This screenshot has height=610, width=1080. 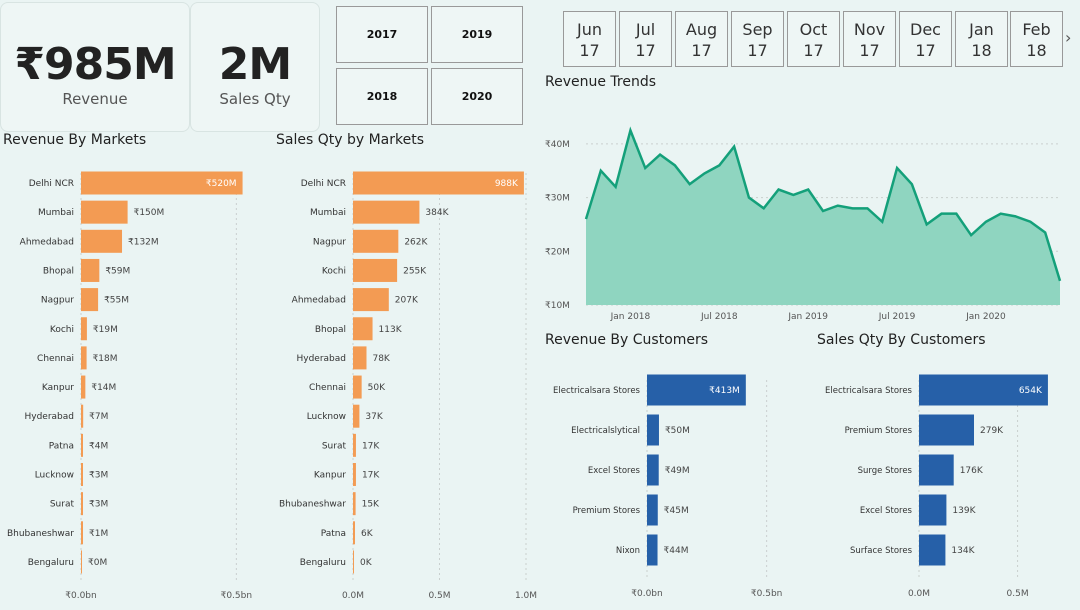 I want to click on data-label: 50K, so click(x=377, y=388).